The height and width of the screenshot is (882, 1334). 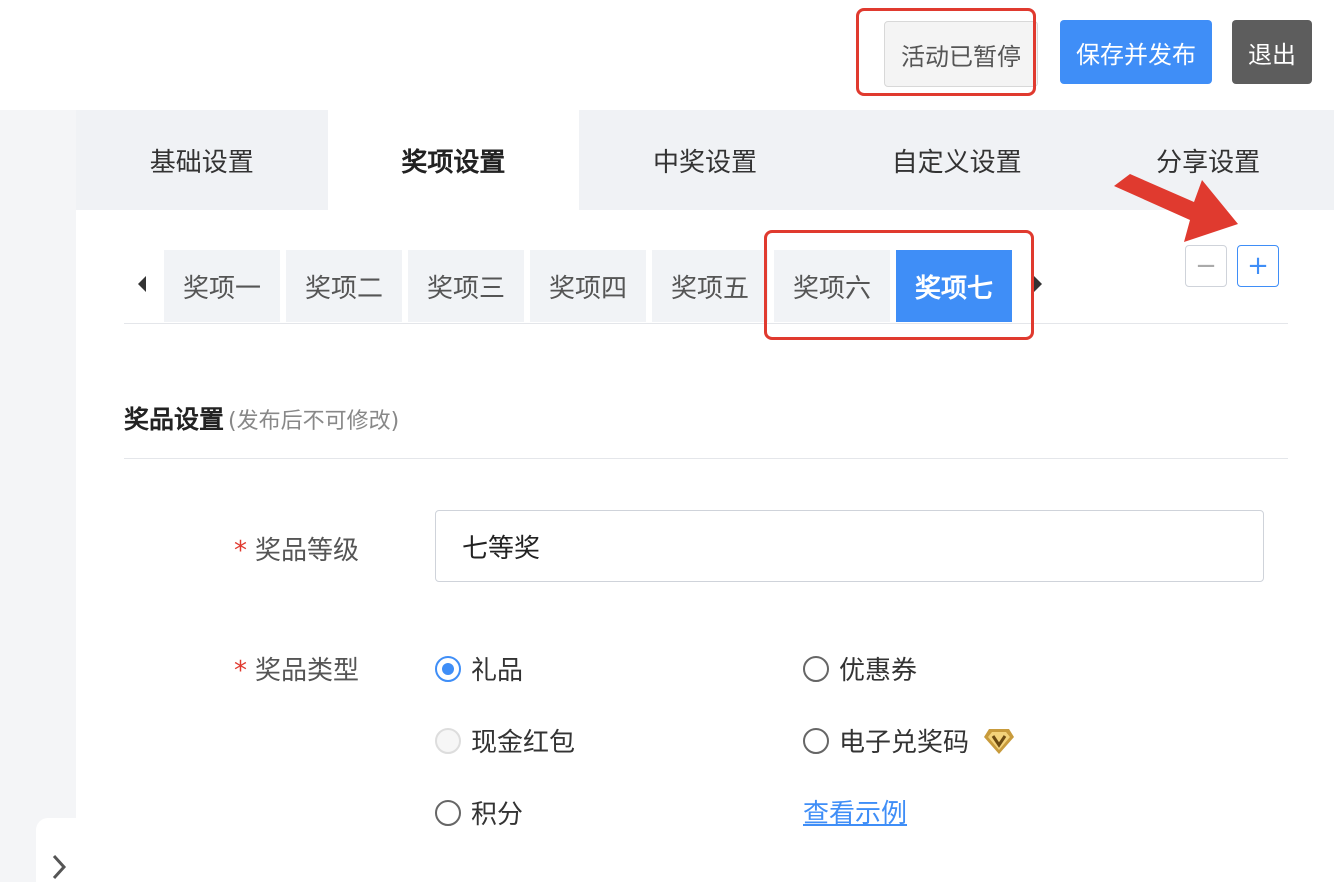 What do you see at coordinates (307, 671) in the screenshot?
I see `prize-type-label-text: 奖品类型` at bounding box center [307, 671].